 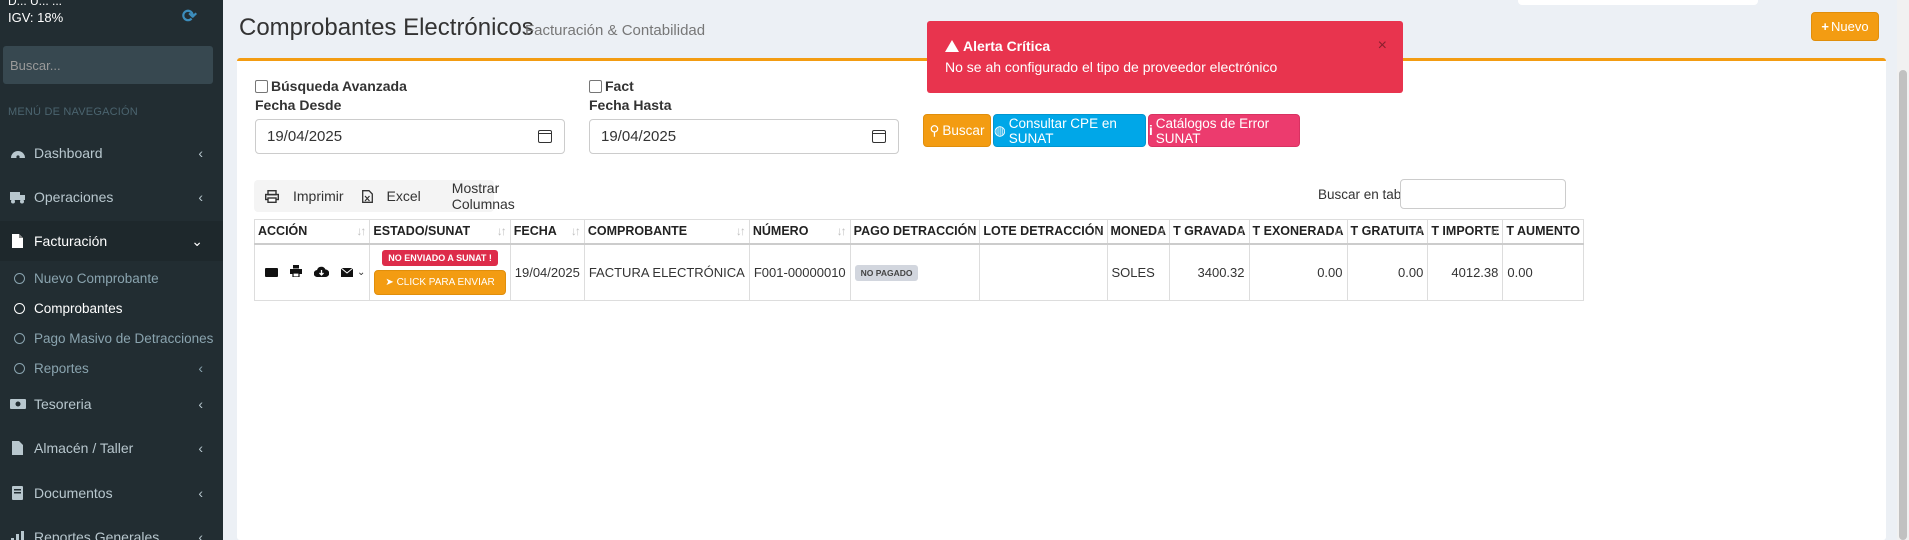 What do you see at coordinates (547, 232) in the screenshot?
I see `column-header: FECHA ↓↑` at bounding box center [547, 232].